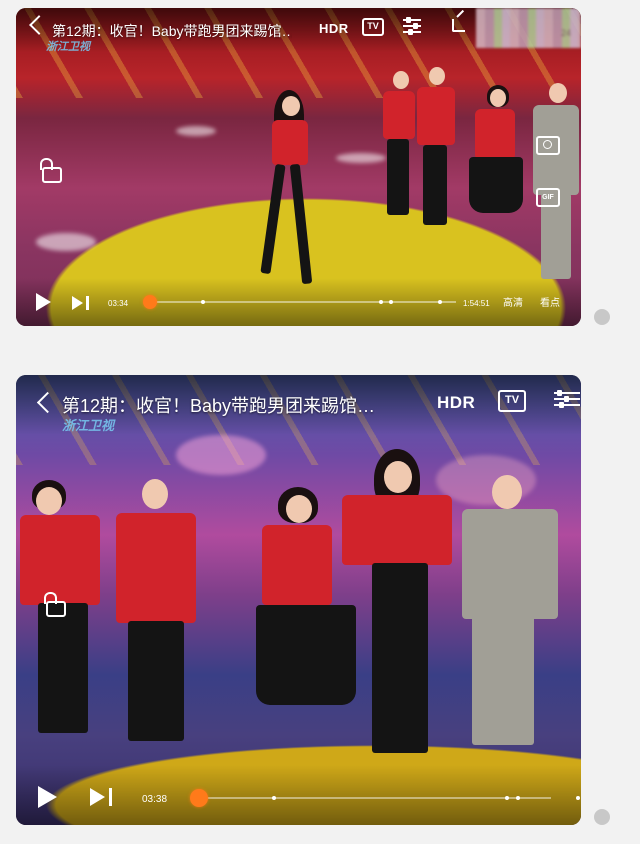  Describe the element at coordinates (513, 301) in the screenshot. I see `quality-button: 高清` at that location.